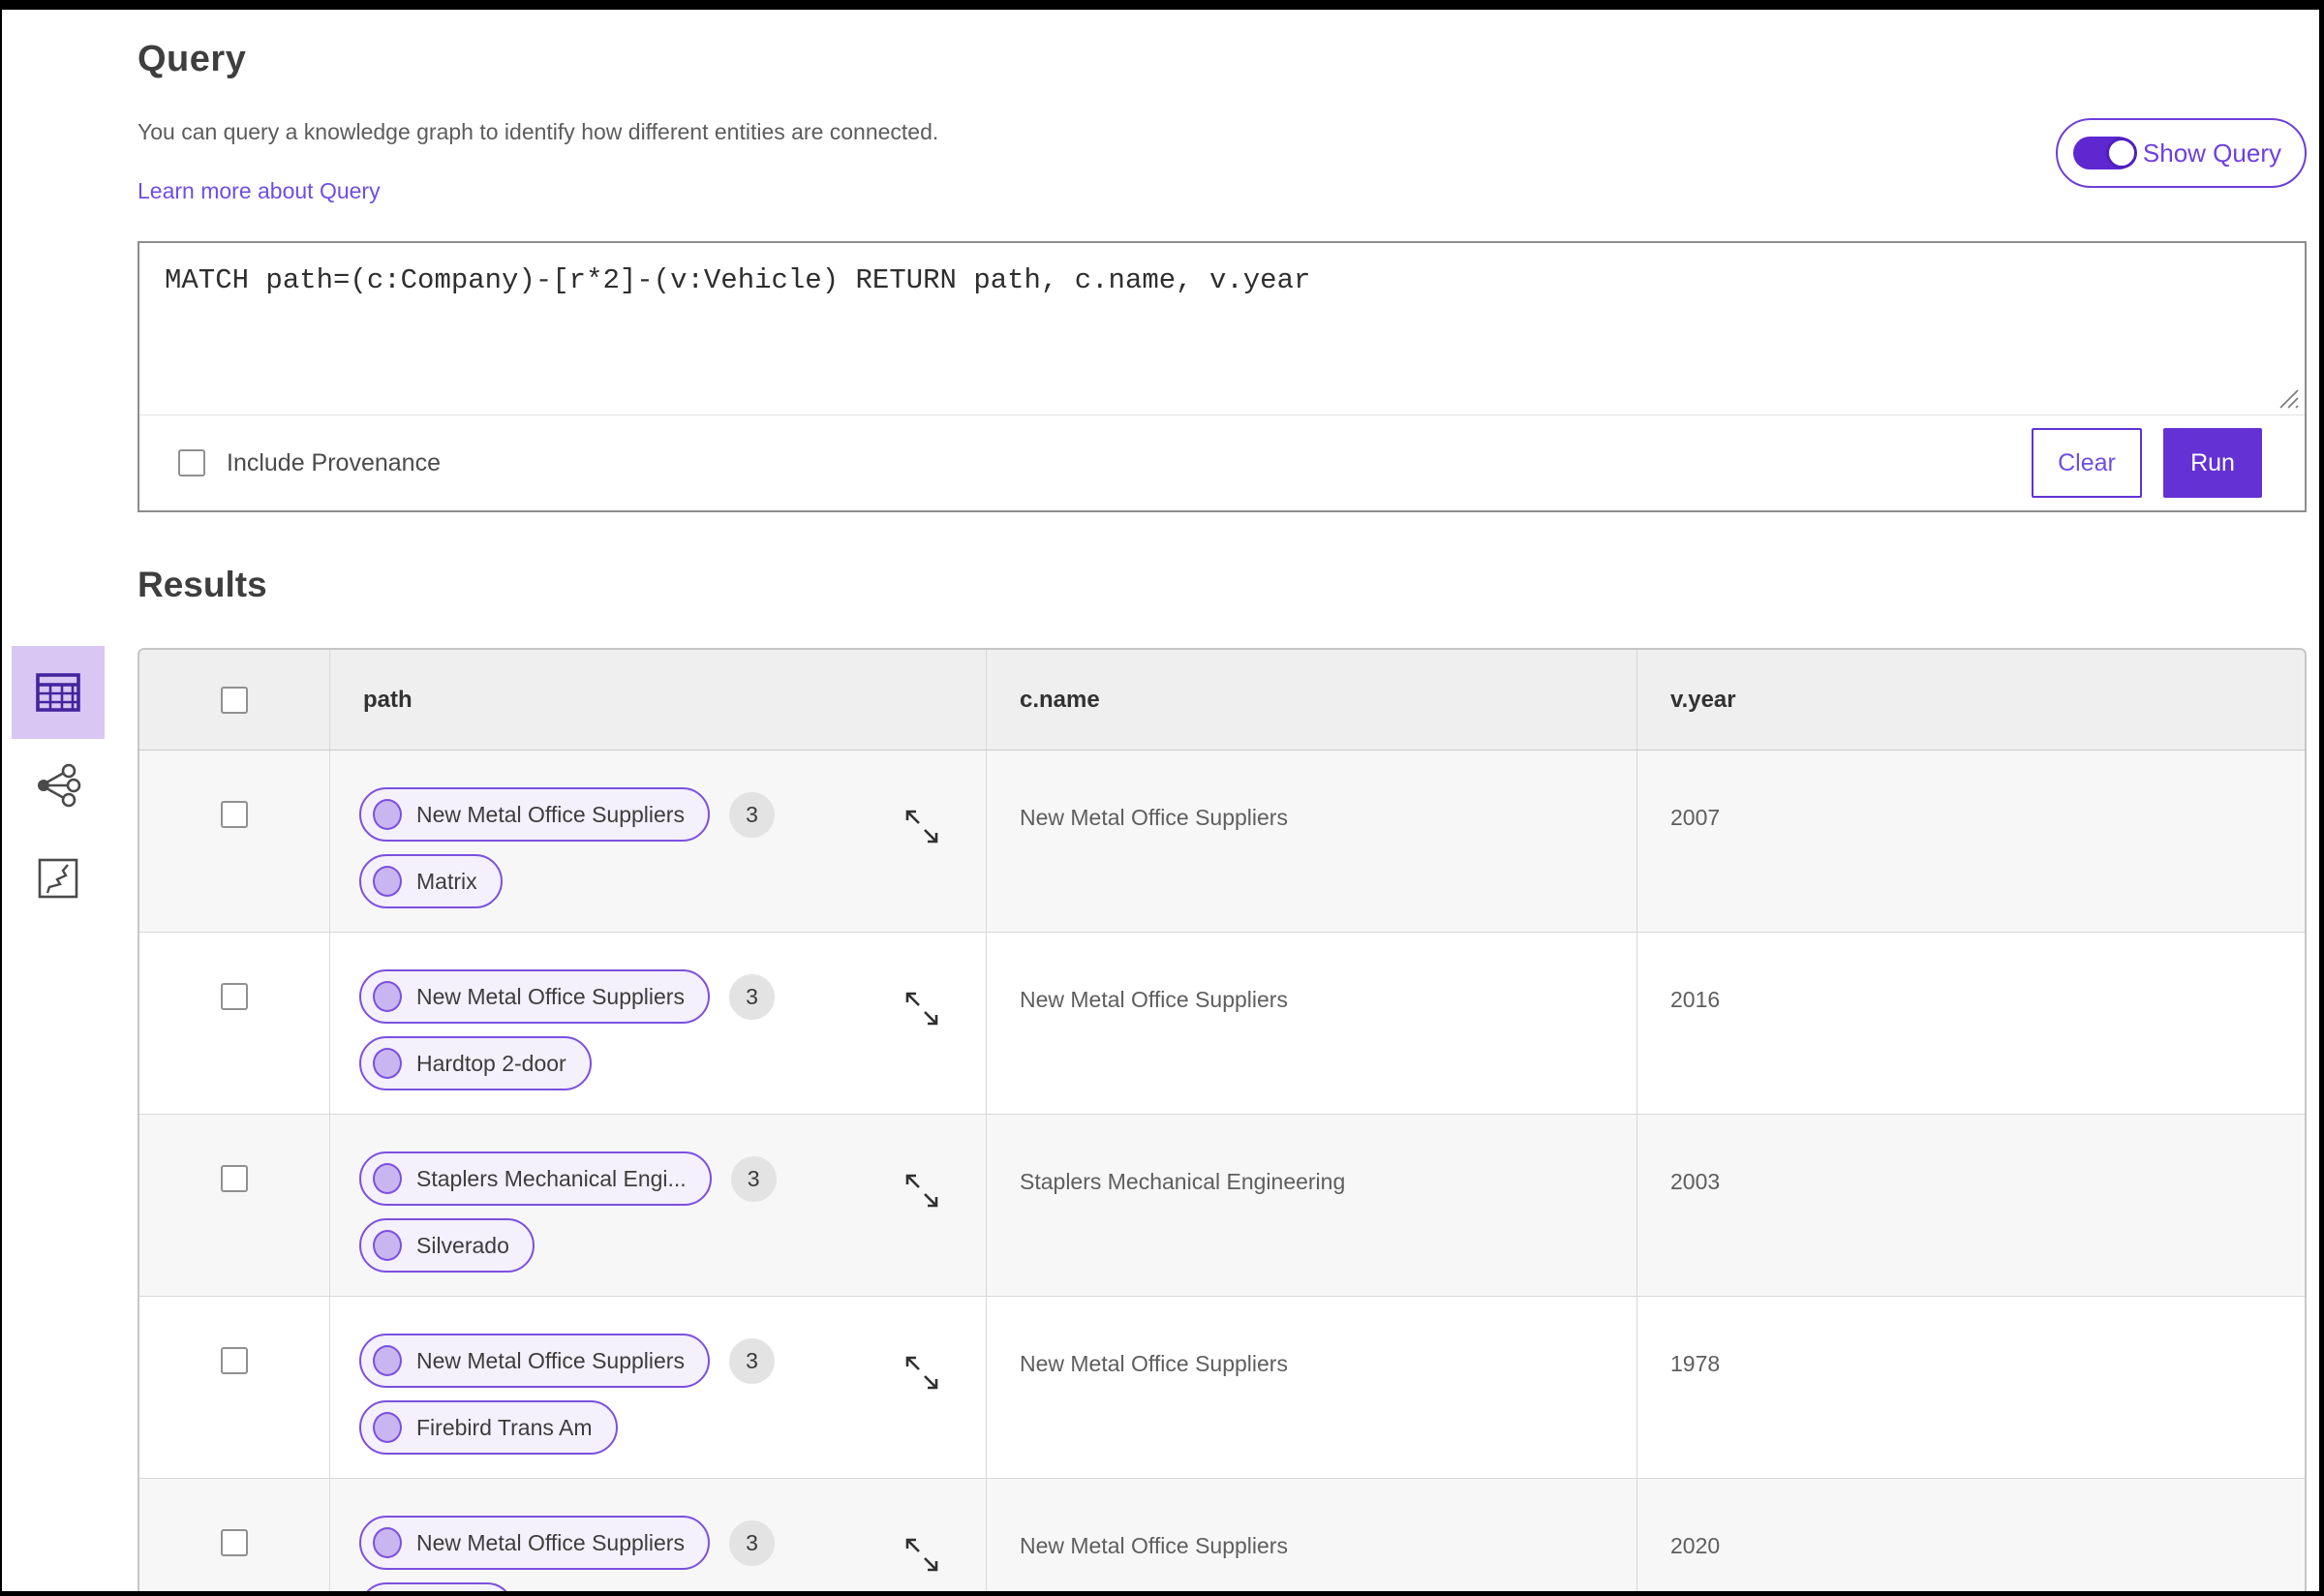 This screenshot has height=1596, width=2324. I want to click on table-icon, so click(58, 692).